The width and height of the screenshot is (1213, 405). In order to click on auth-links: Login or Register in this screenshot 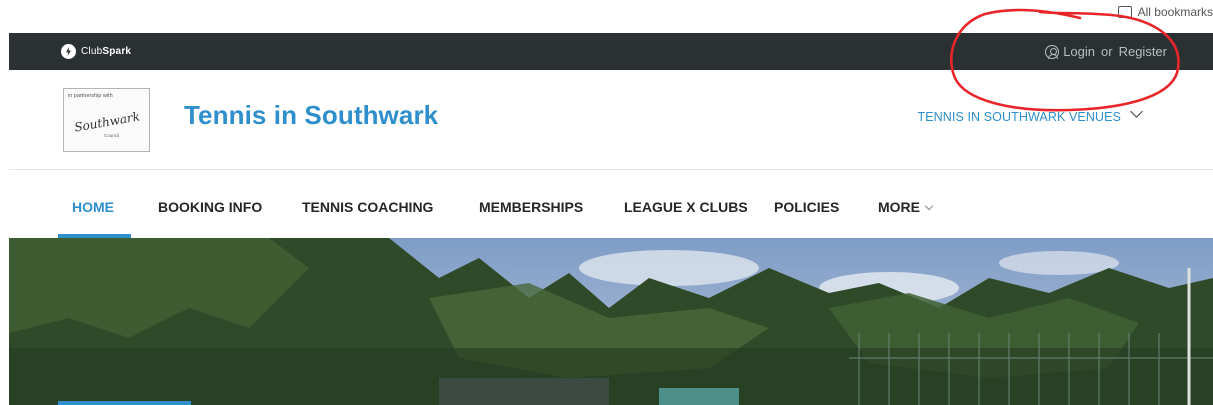, I will do `click(1106, 51)`.